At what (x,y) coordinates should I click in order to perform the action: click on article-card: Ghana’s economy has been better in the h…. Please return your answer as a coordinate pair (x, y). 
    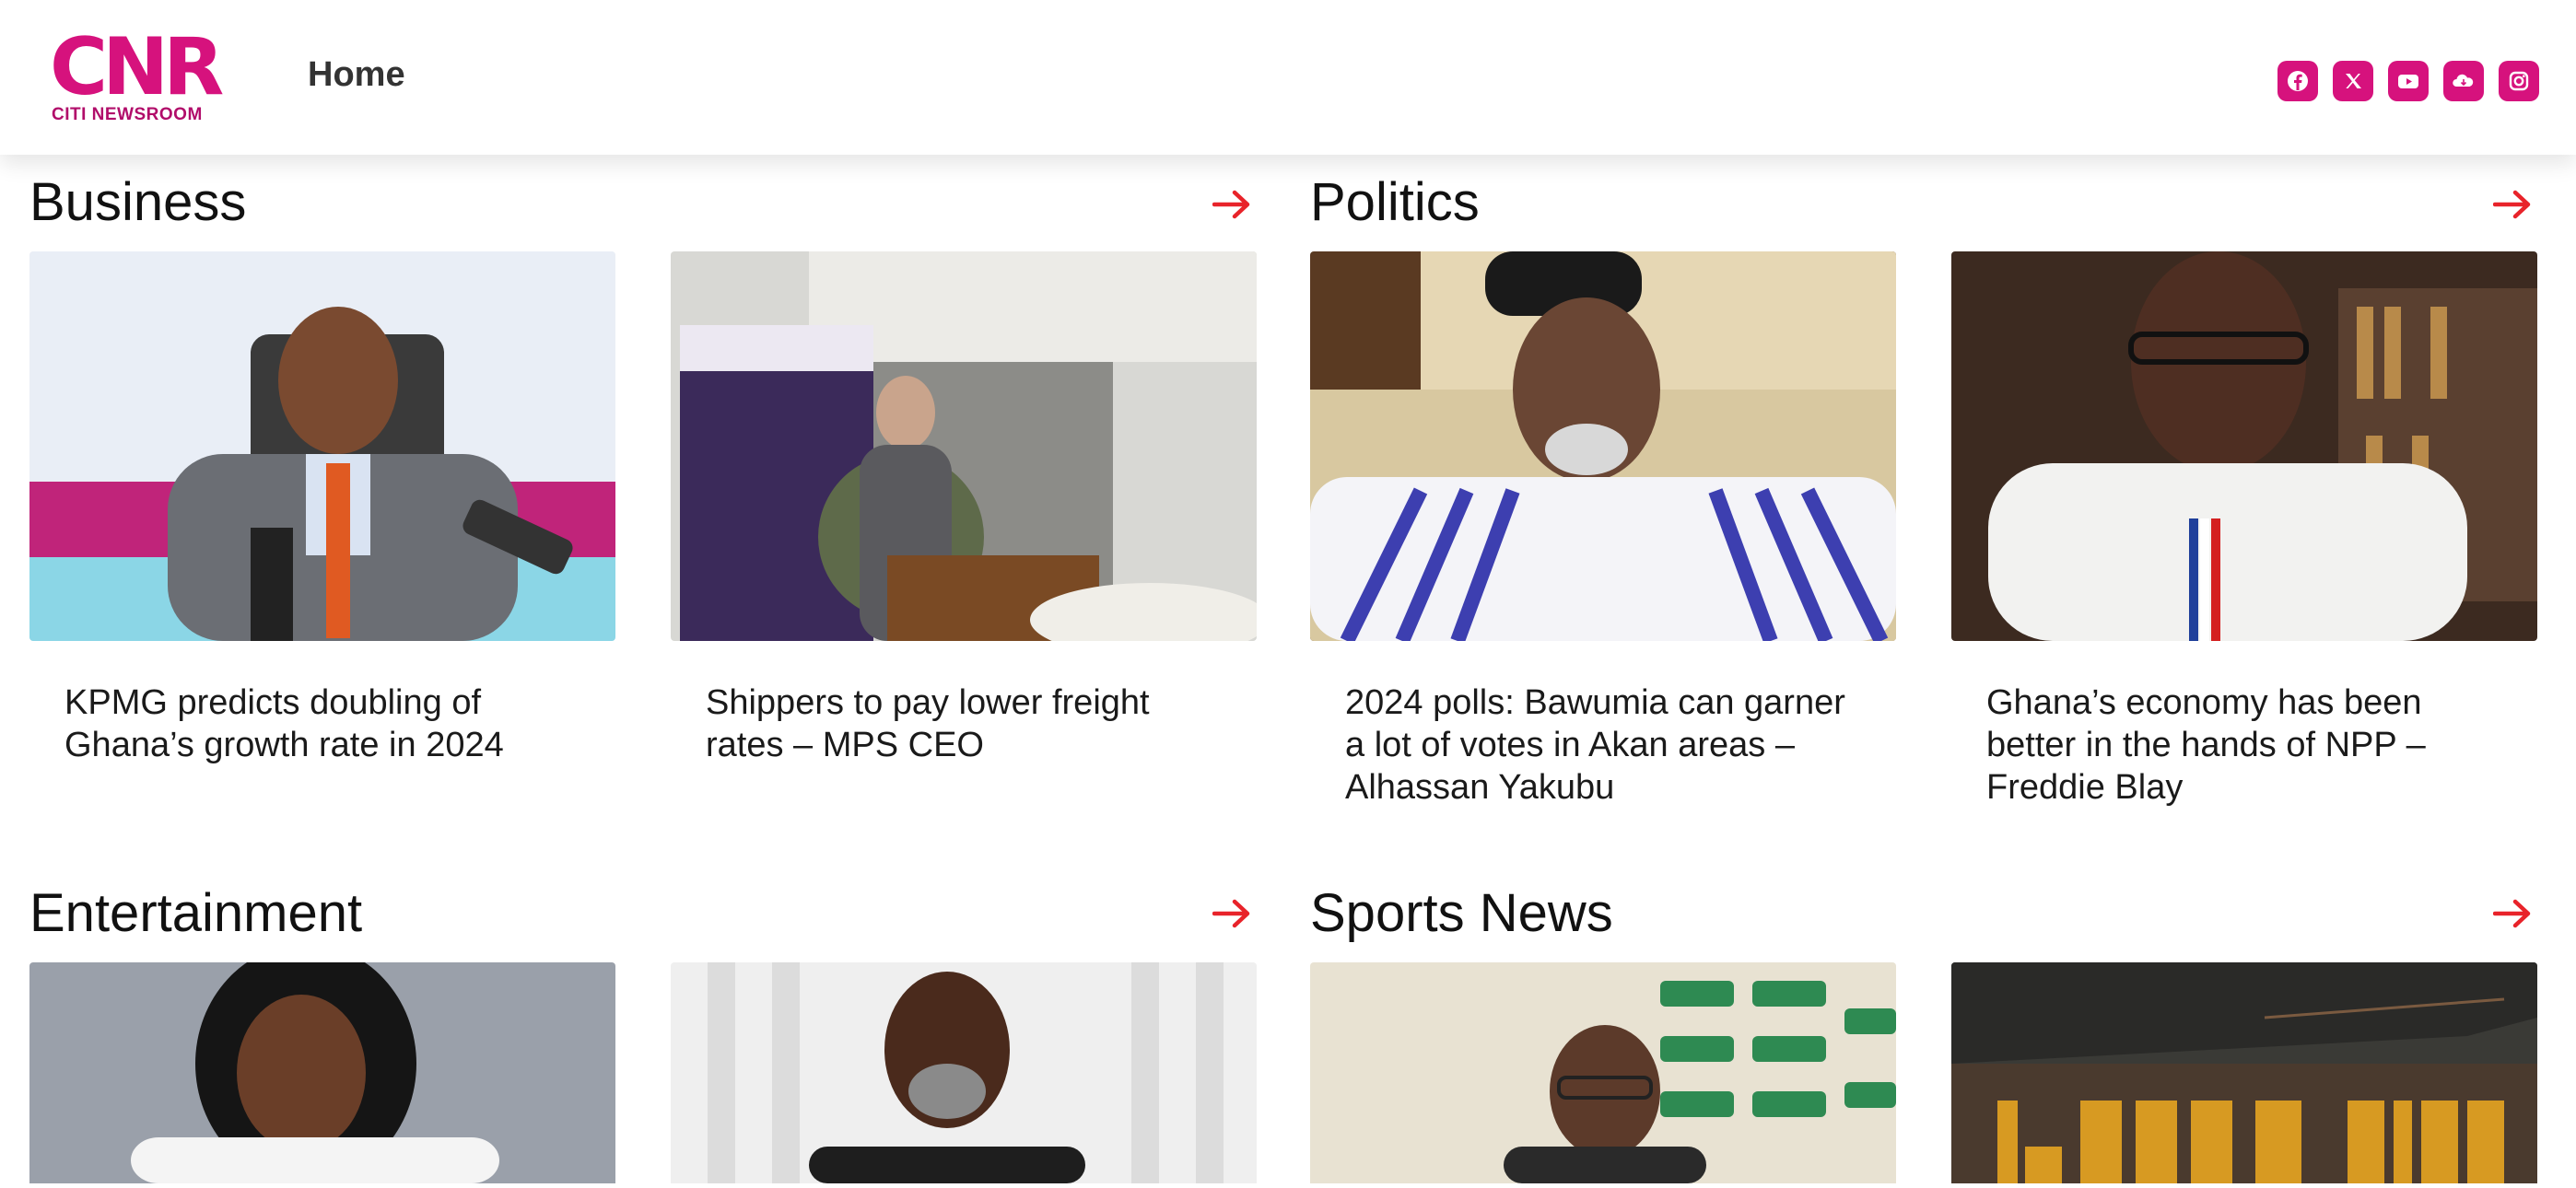
    Looking at the image, I should click on (2244, 530).